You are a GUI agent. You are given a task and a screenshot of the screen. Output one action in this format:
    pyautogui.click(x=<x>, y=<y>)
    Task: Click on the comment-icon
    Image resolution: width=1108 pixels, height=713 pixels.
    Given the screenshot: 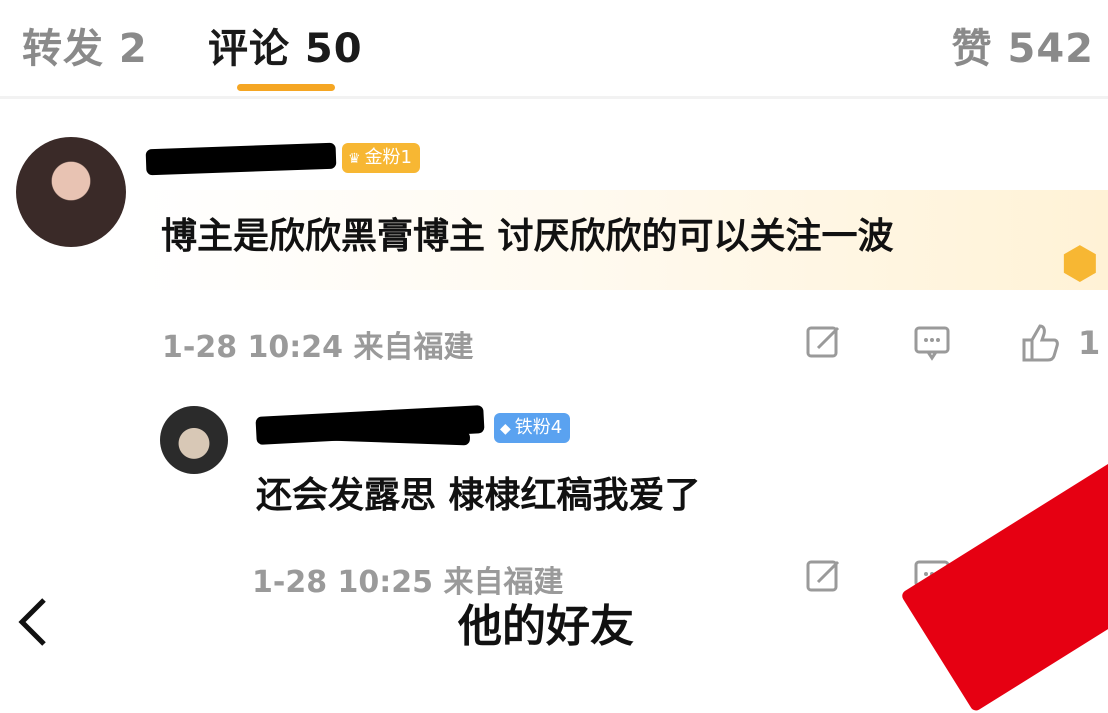 What is the action you would take?
    pyautogui.click(x=932, y=344)
    